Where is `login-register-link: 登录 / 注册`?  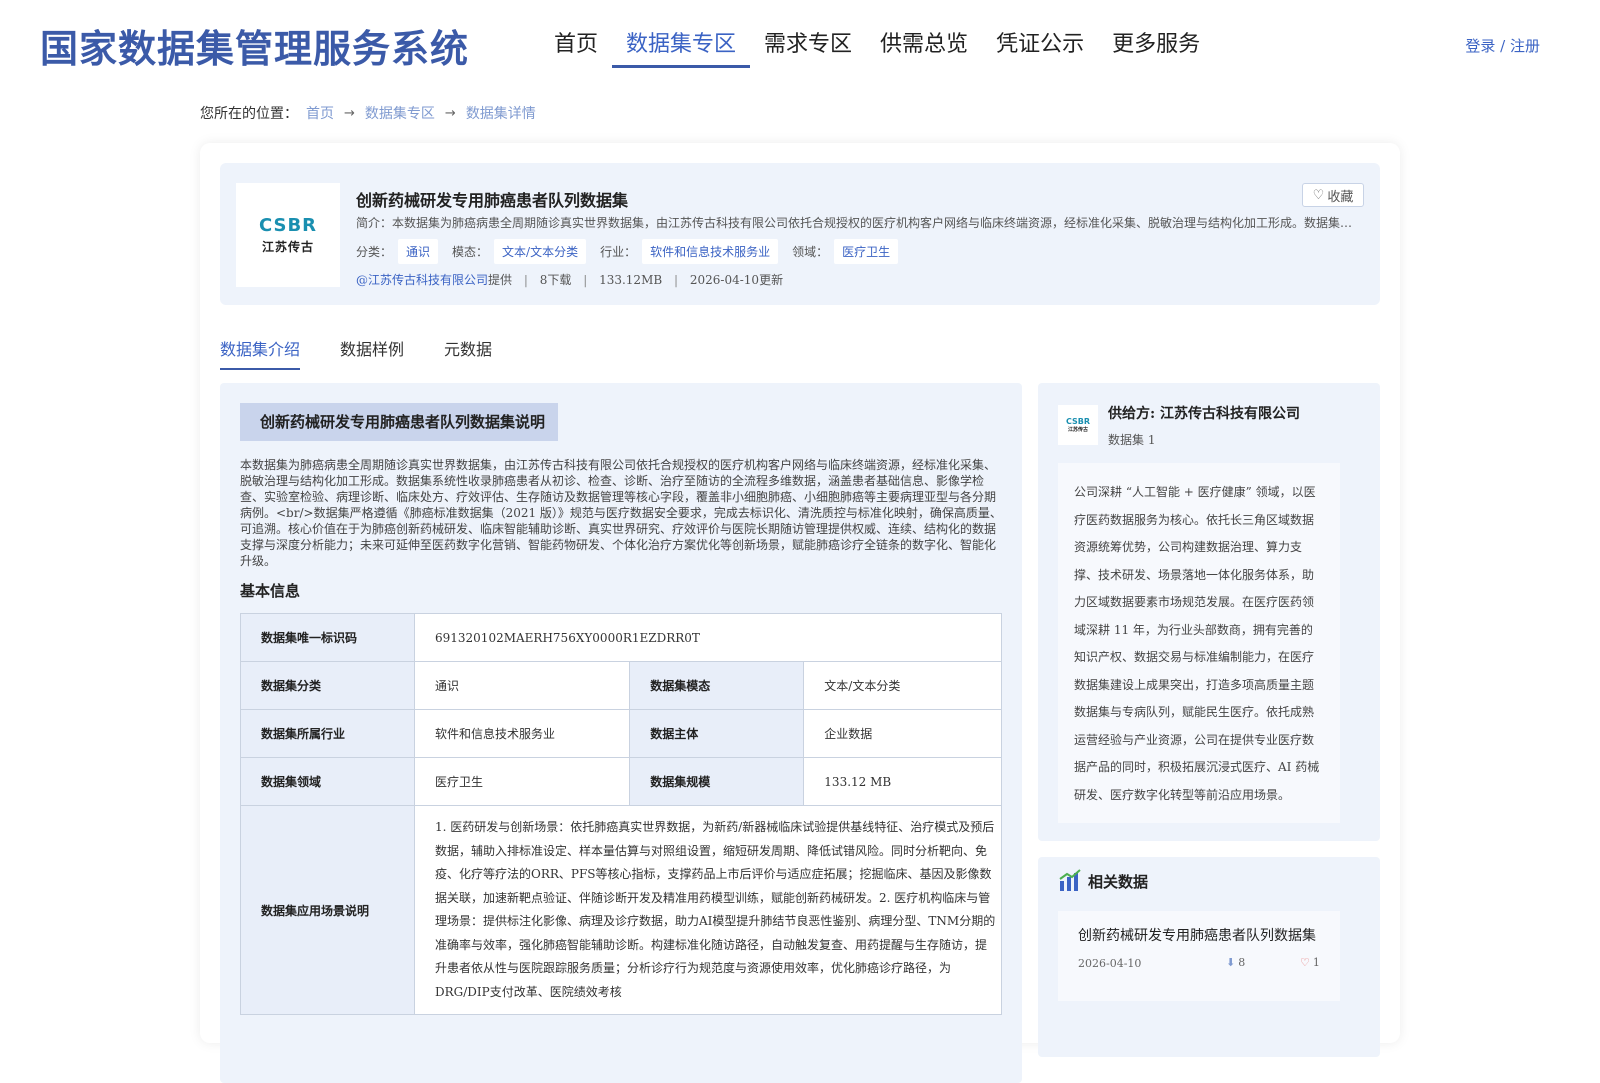 login-register-link: 登录 / 注册 is located at coordinates (1502, 45).